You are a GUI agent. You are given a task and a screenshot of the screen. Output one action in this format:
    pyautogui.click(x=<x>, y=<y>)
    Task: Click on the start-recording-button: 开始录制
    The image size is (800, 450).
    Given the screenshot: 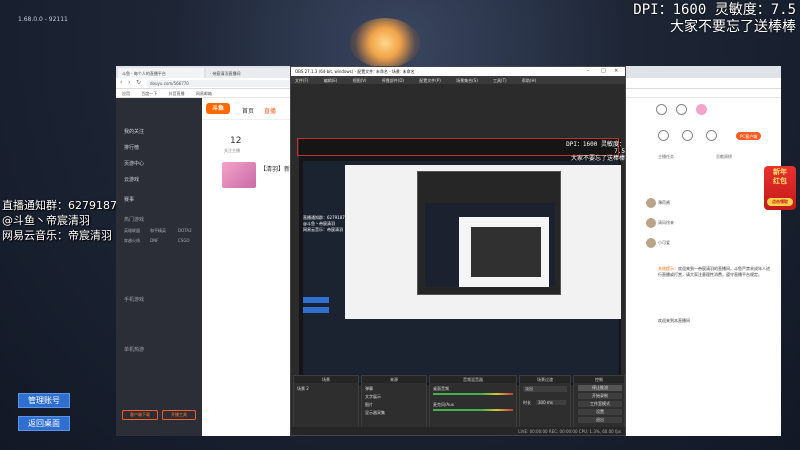 What is the action you would take?
    pyautogui.click(x=600, y=396)
    